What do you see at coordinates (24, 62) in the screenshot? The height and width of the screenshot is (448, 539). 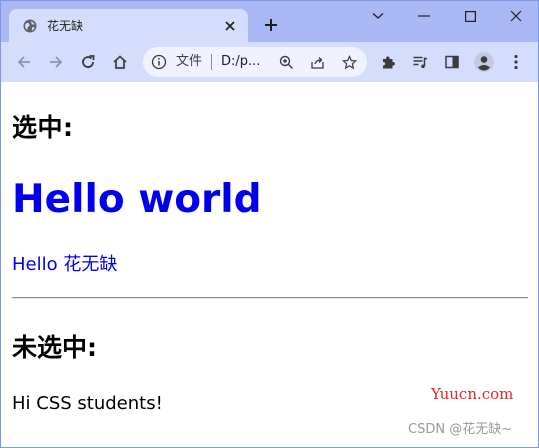 I see `arrow-left-icon` at bounding box center [24, 62].